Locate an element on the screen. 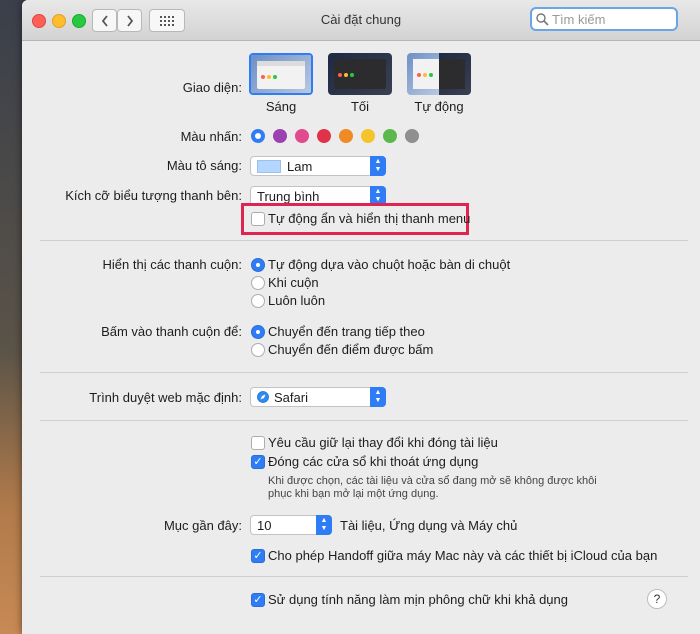  close-windows-label: Đóng các cửa sổ khi thoát ứng dụng is located at coordinates (373, 461).